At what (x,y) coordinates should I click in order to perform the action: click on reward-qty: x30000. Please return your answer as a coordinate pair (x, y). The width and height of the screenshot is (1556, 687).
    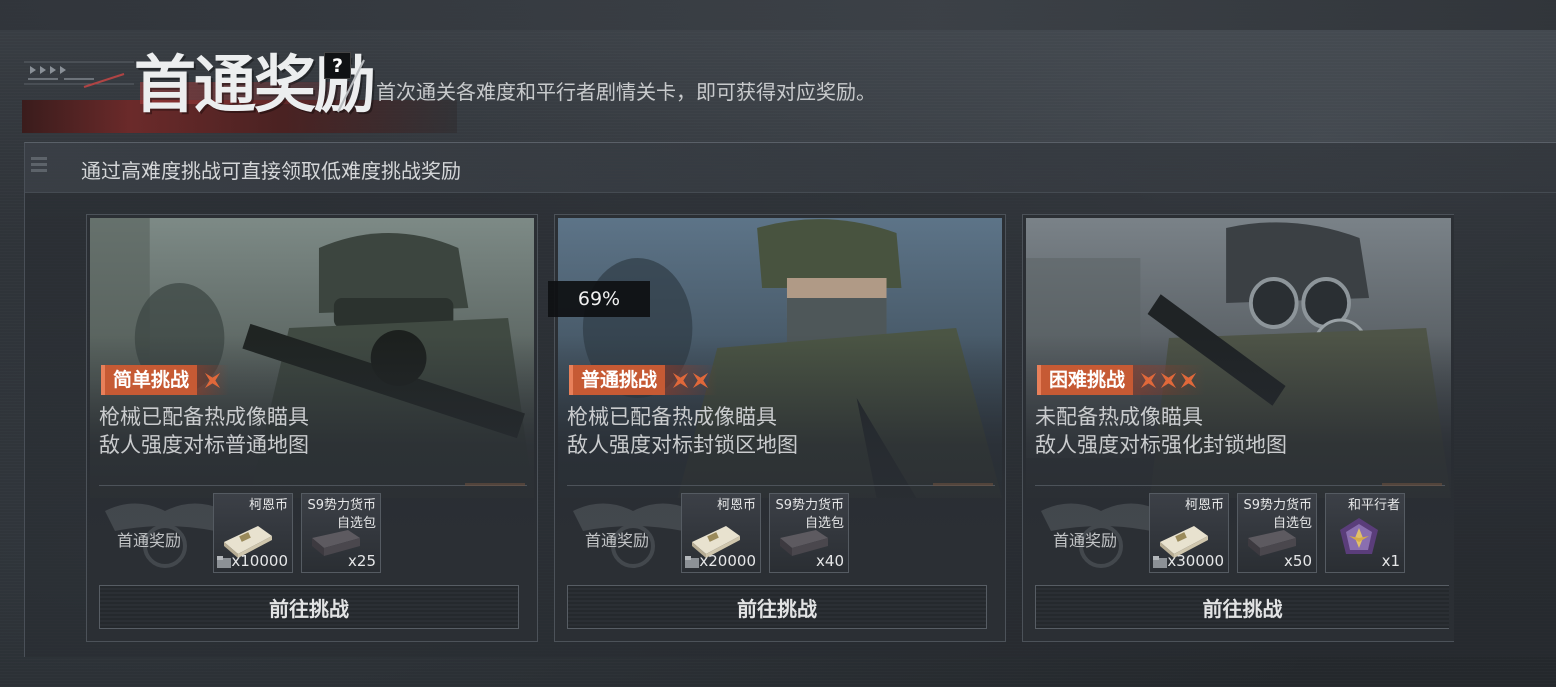
    Looking at the image, I should click on (1195, 561).